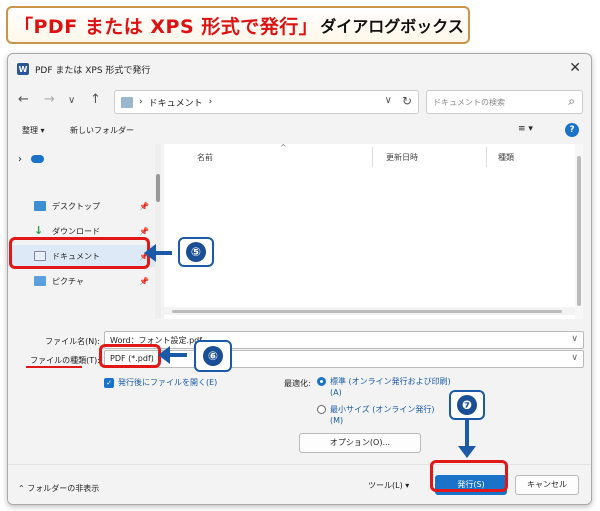 Image resolution: width=600 pixels, height=511 pixels. What do you see at coordinates (33, 130) in the screenshot?
I see `organize-button: 整理 ▾` at bounding box center [33, 130].